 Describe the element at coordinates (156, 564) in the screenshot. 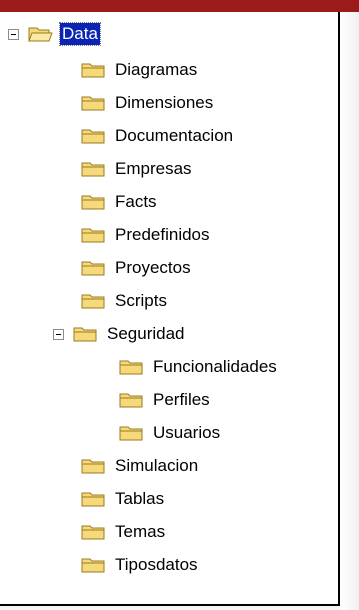

I see `tree-node-label: Tiposdatos` at that location.